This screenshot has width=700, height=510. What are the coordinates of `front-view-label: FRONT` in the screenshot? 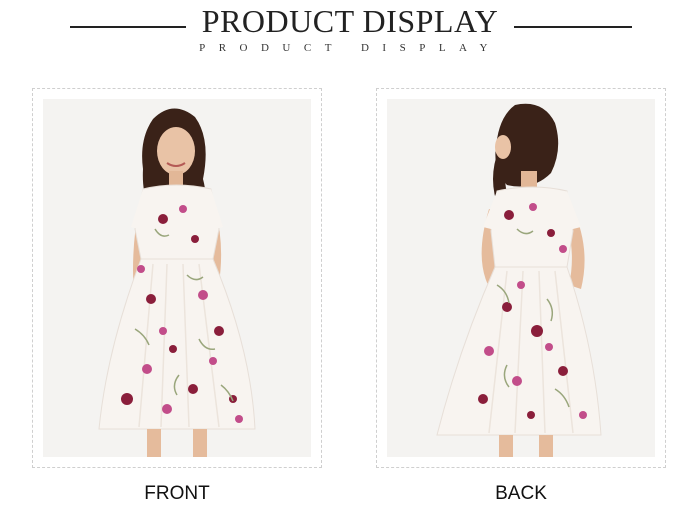 It's located at (177, 493).